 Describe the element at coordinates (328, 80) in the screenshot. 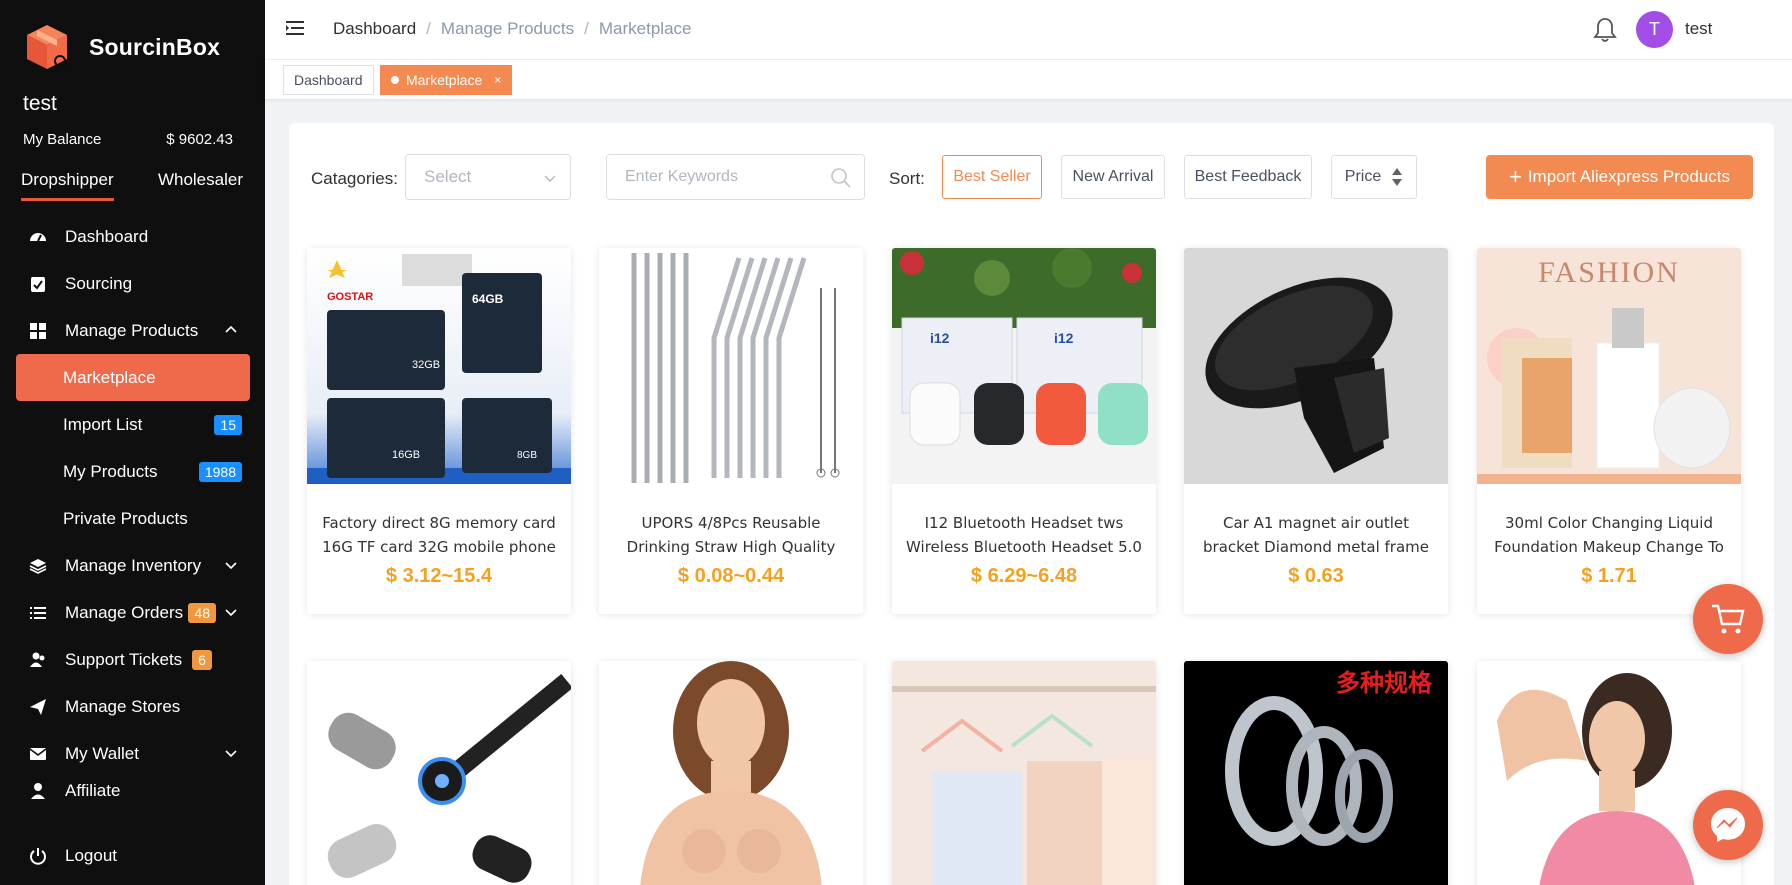

I see `tag-dashboard: Dashboard` at that location.